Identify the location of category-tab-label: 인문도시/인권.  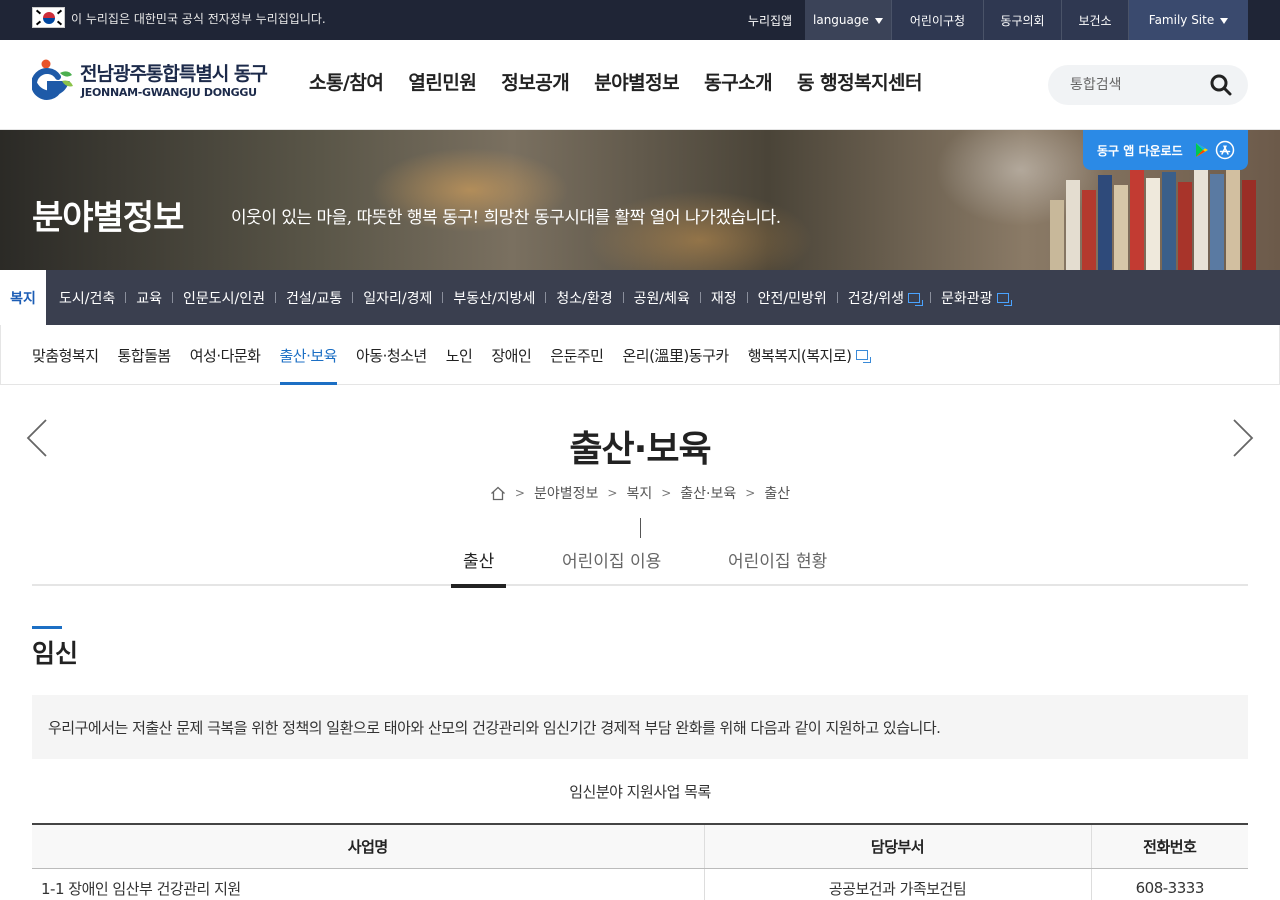
(224, 298).